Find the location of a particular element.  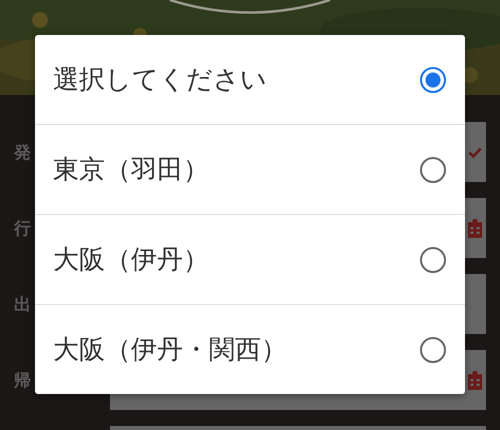

input-field is located at coordinates (298, 428).